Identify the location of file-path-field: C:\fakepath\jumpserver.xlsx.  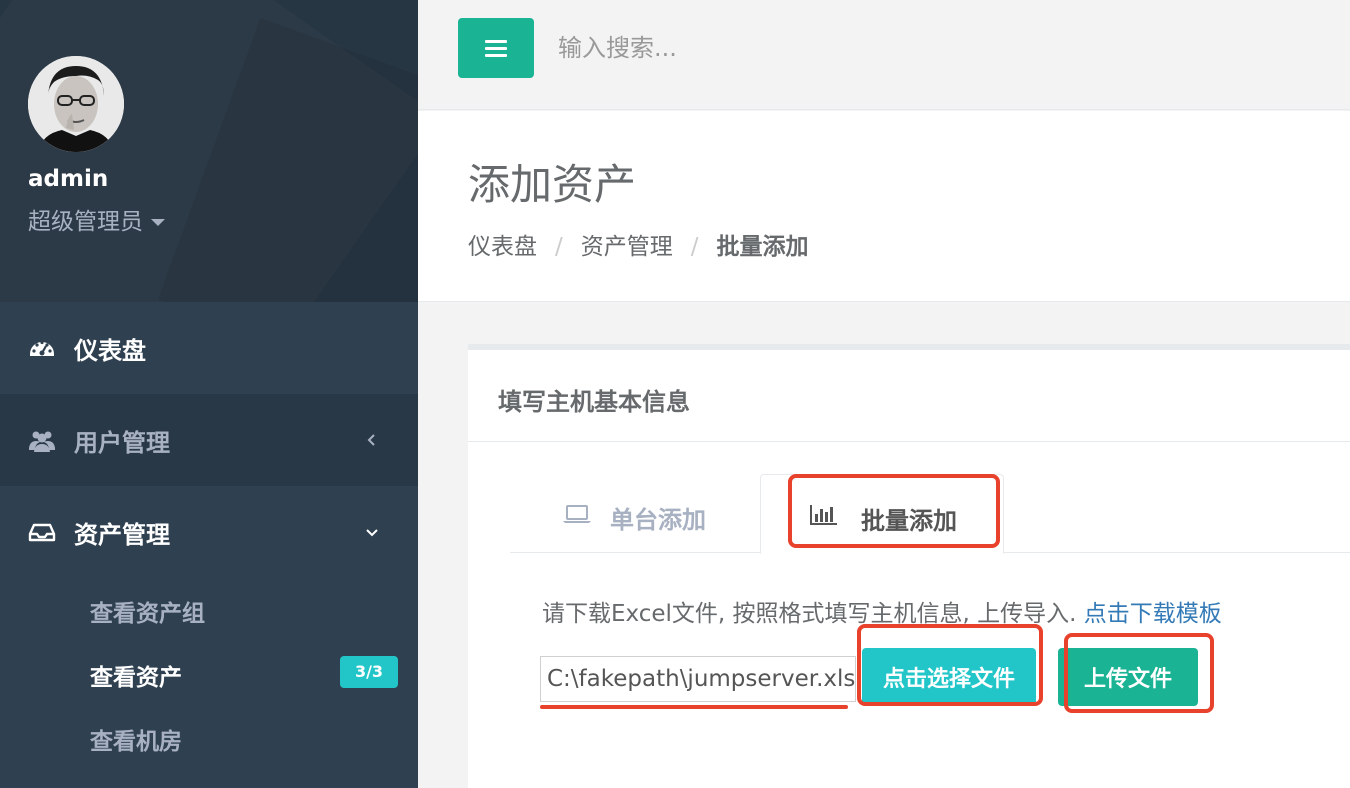
(698, 679).